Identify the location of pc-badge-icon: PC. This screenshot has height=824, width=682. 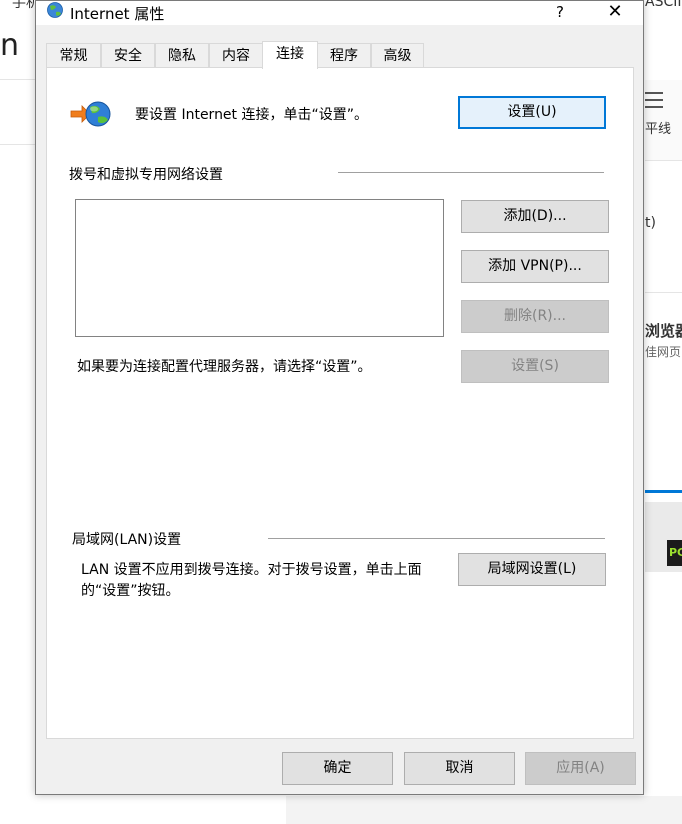
(674, 553).